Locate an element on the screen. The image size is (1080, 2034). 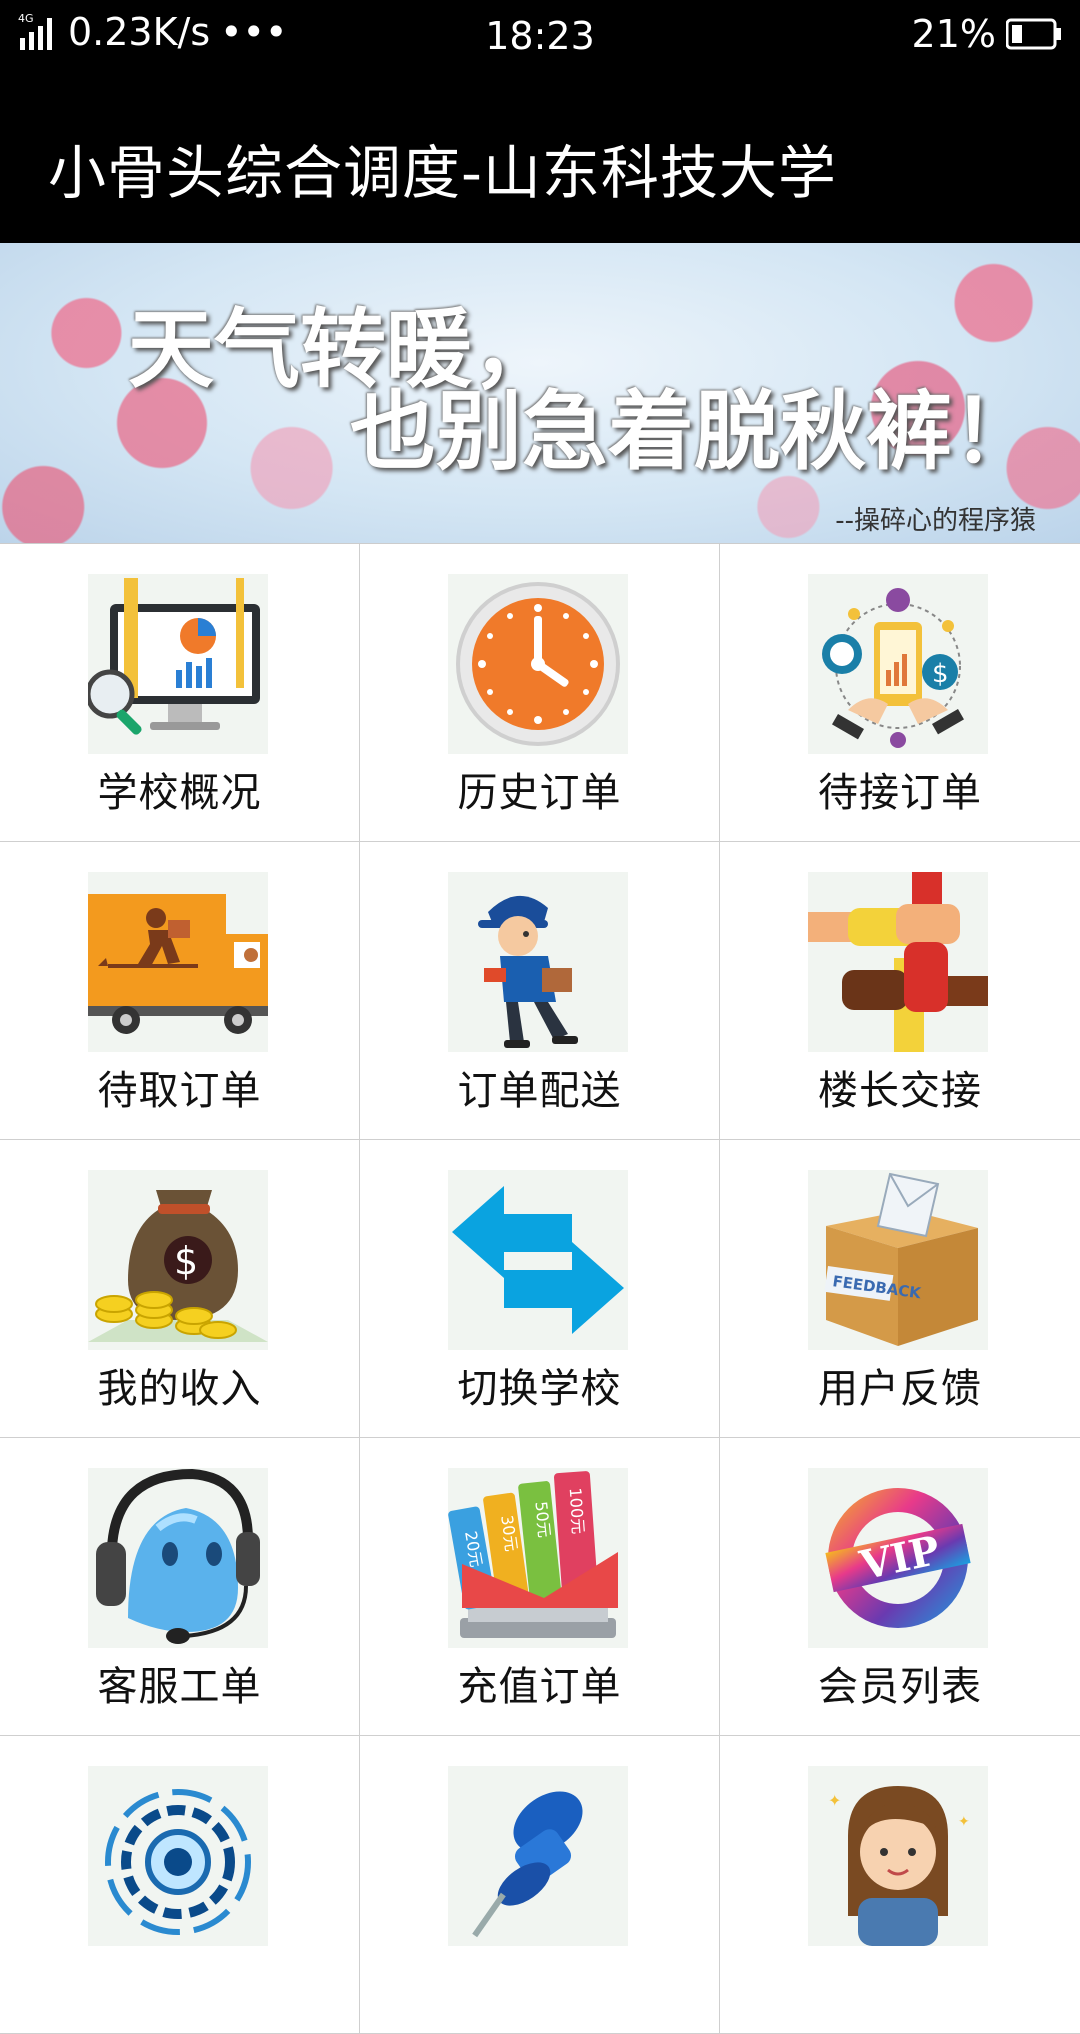
menu-item-label: 待接订单 is located at coordinates (900, 793).